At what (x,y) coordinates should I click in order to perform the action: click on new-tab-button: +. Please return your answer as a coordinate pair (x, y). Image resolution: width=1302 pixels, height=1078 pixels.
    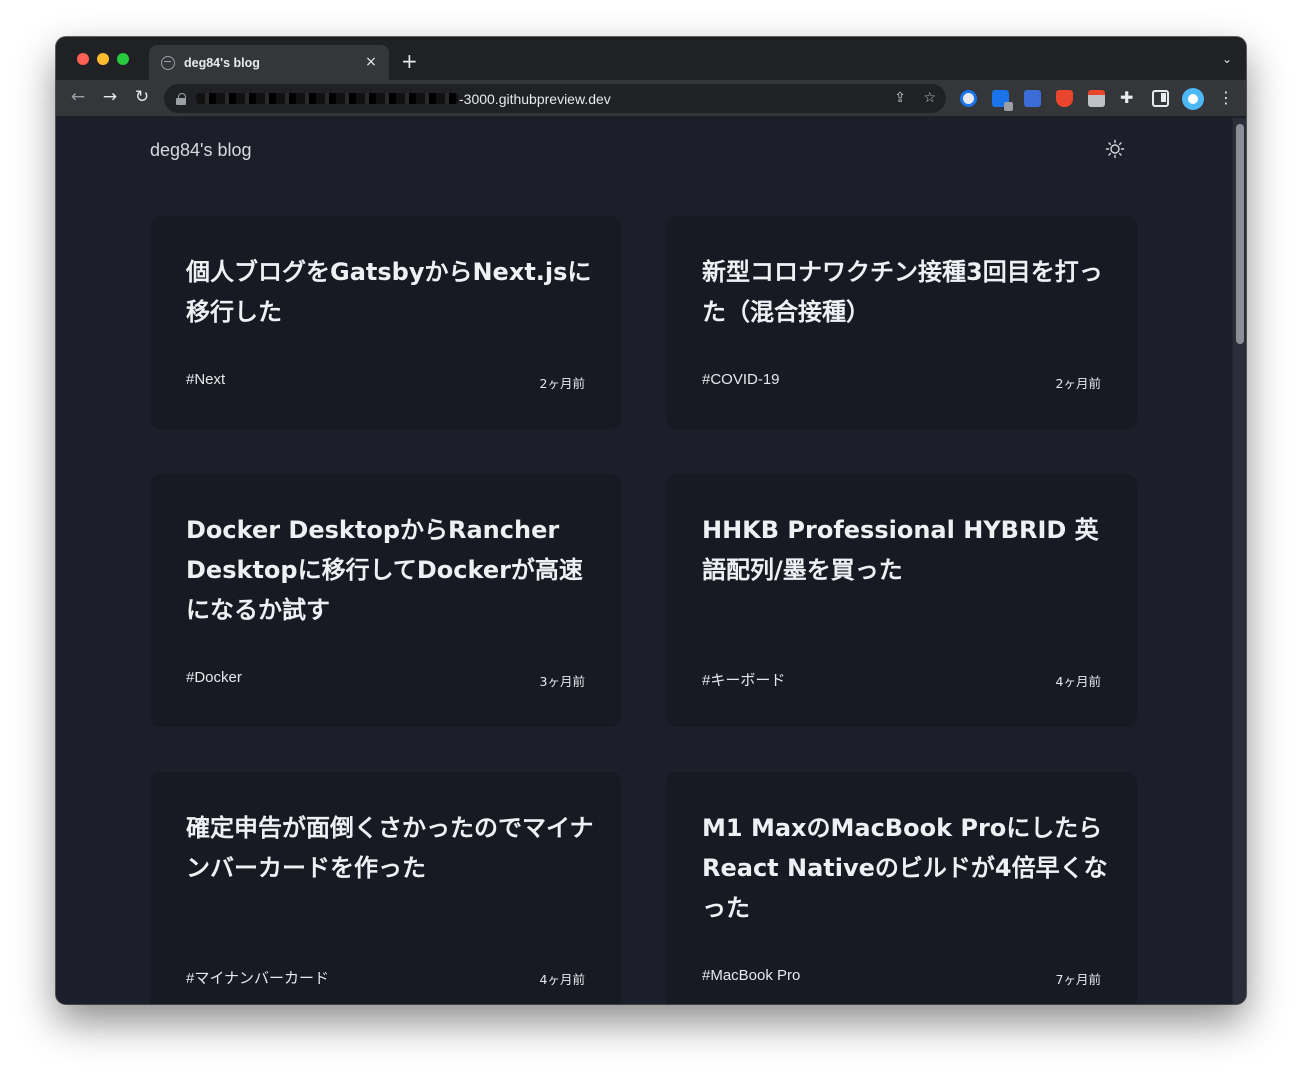
    Looking at the image, I should click on (409, 61).